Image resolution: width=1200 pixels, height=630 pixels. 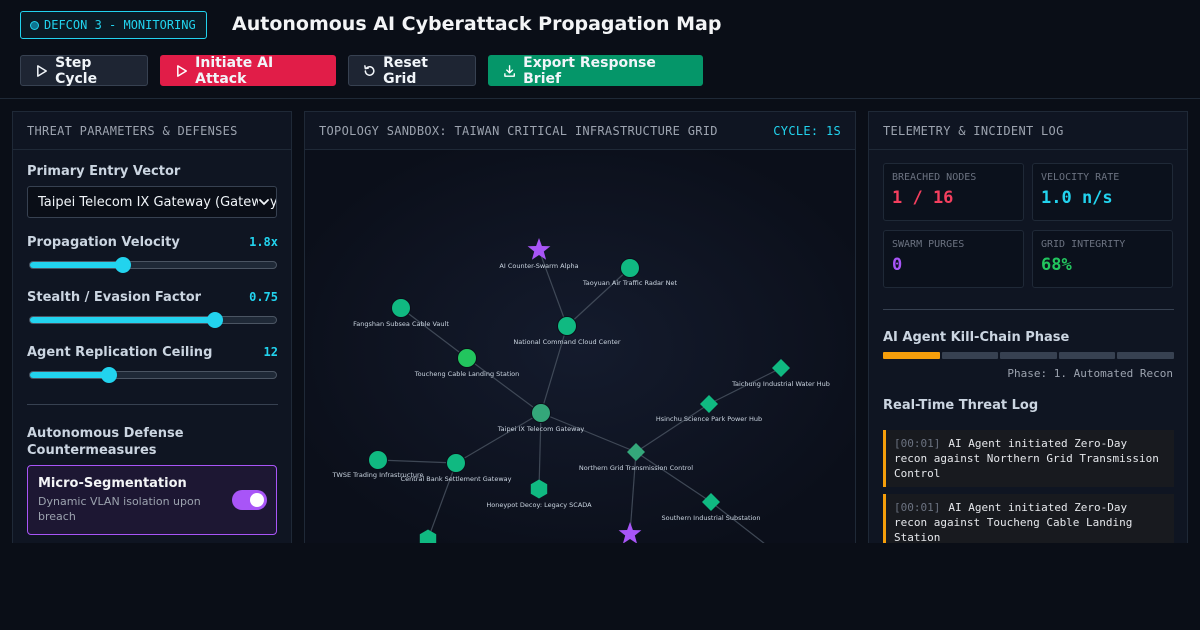 I want to click on velocity-label: Propagation Velocity, so click(x=103, y=242).